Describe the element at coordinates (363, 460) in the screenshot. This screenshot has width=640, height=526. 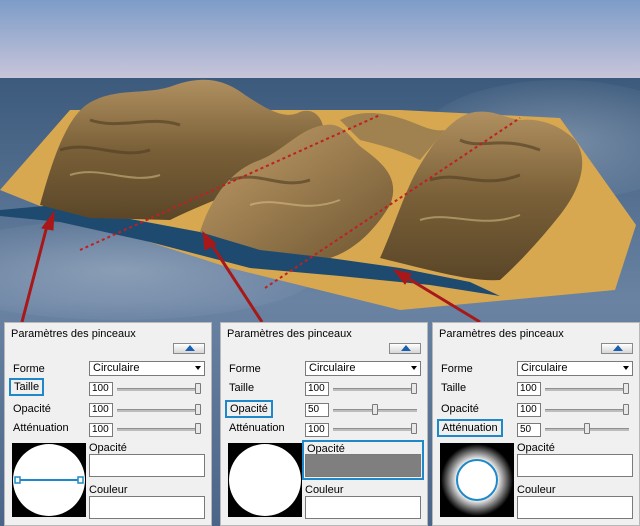
I see `opacite-field-highlight` at that location.